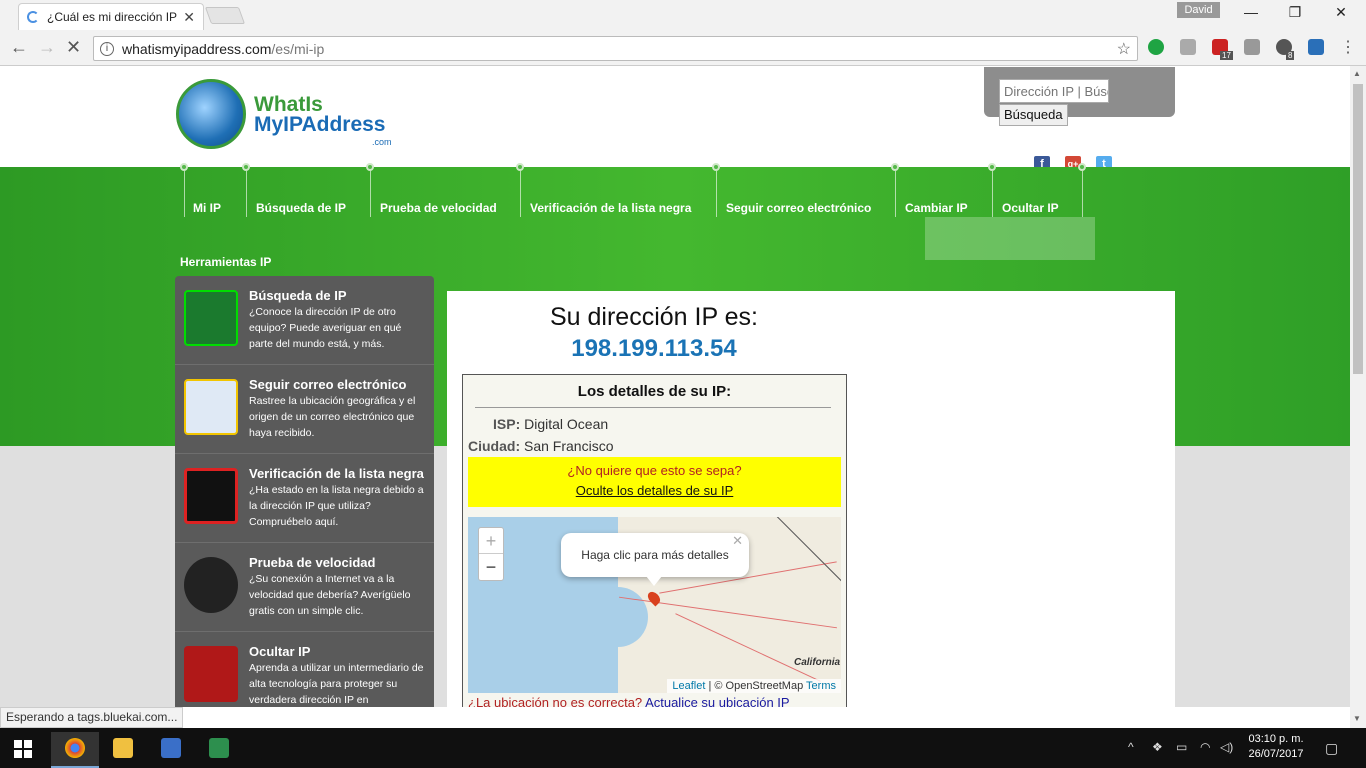 The image size is (1366, 768). I want to click on notifications-icon: ▢, so click(1331, 748).